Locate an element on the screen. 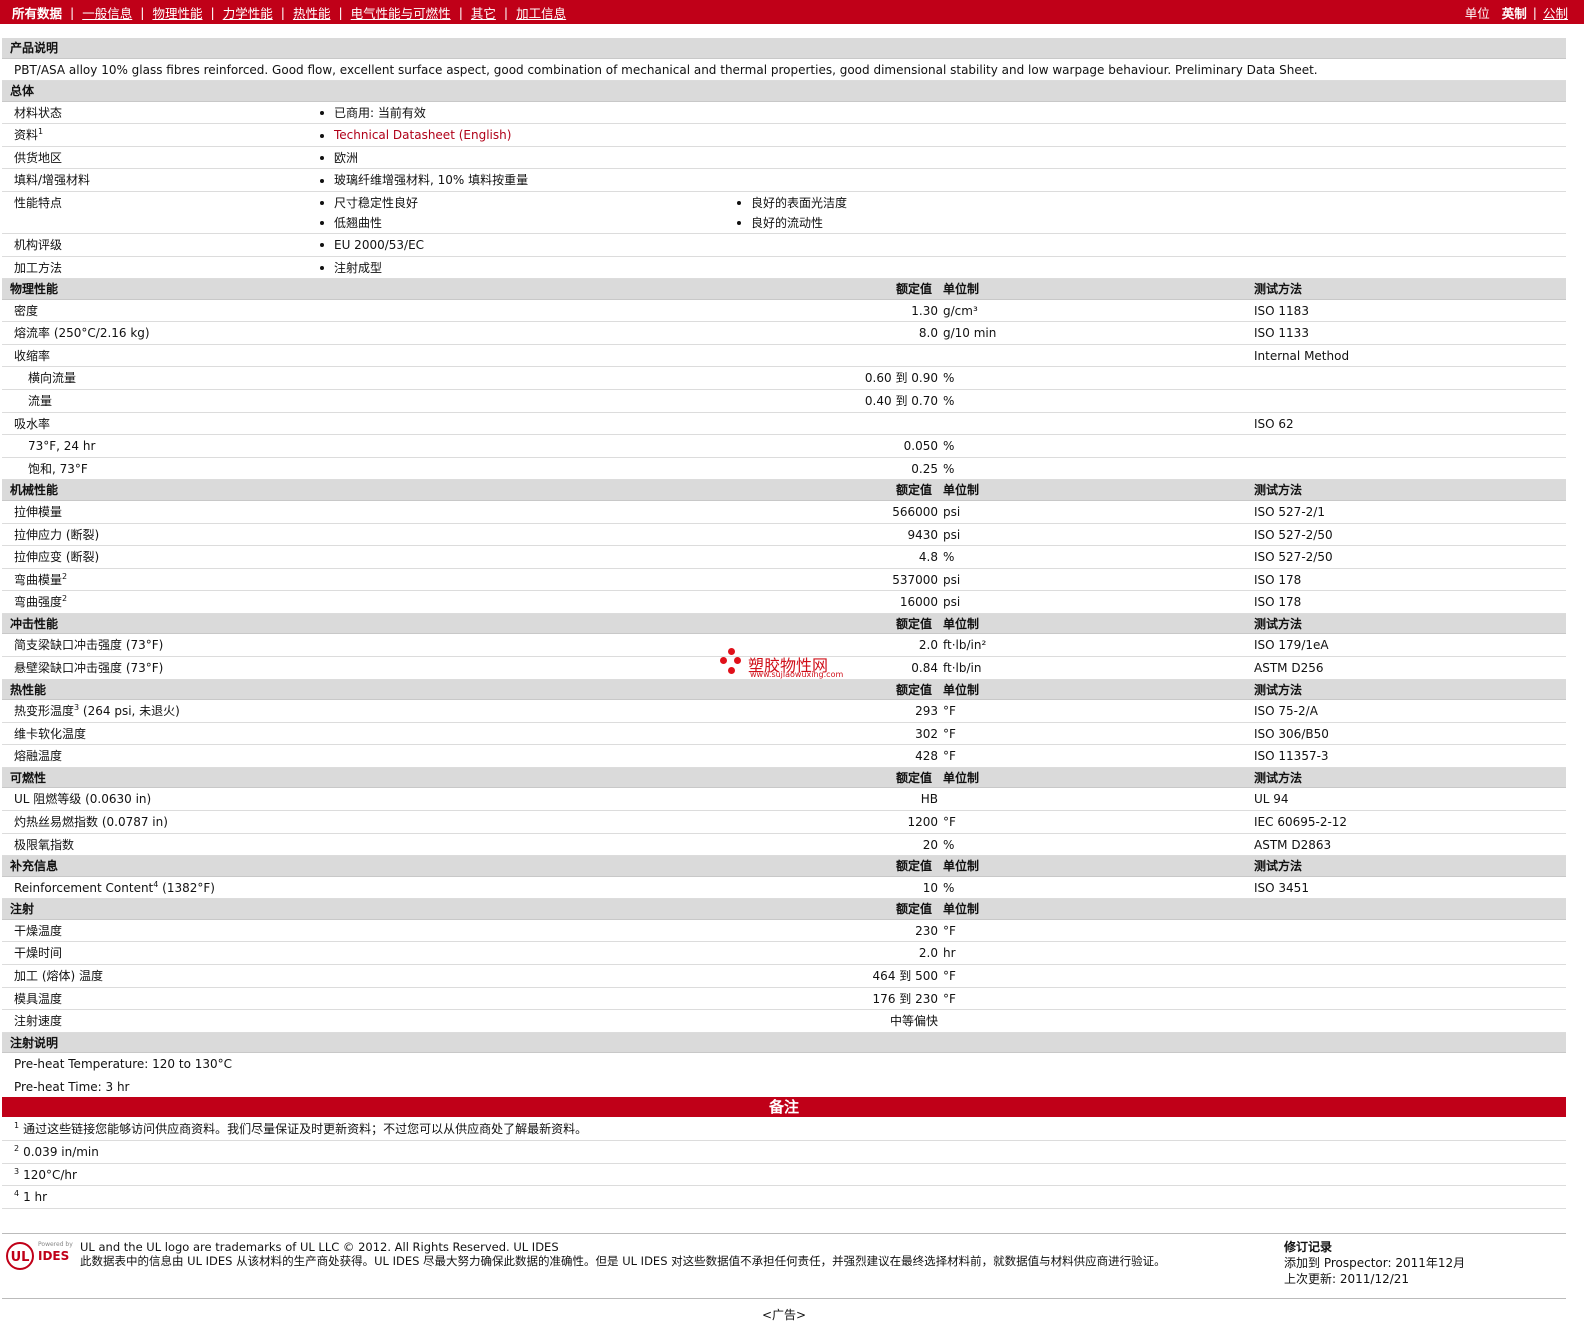 This screenshot has width=1584, height=1343. property-name: 模具温度 is located at coordinates (38, 999).